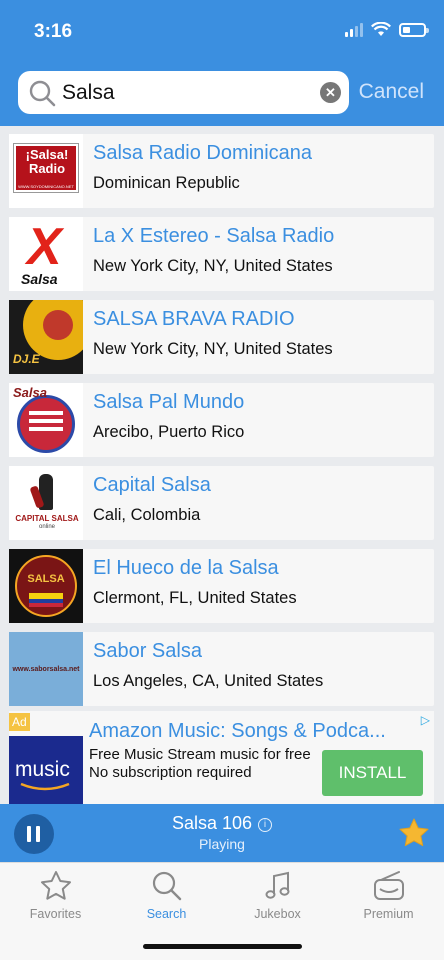  I want to click on station-title: Capital Salsa, so click(152, 485).